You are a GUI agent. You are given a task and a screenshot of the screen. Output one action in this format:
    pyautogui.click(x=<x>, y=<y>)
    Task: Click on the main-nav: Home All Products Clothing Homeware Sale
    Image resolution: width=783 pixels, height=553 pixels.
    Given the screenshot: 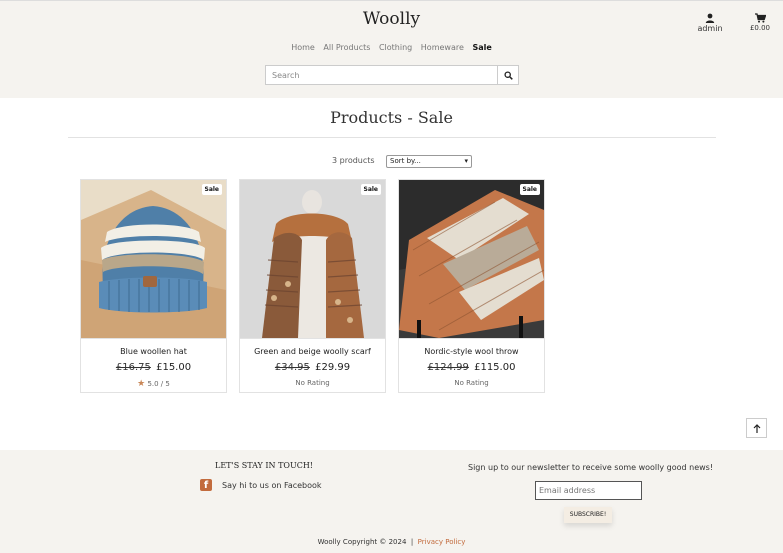 What is the action you would take?
    pyautogui.click(x=391, y=47)
    